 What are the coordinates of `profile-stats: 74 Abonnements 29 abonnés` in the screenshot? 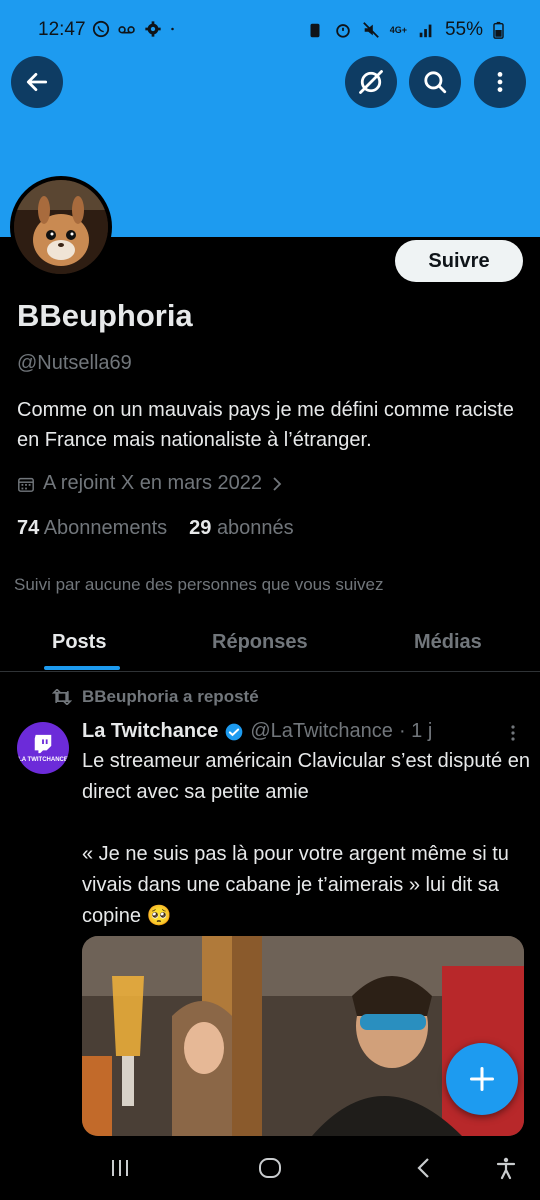 It's located at (155, 528).